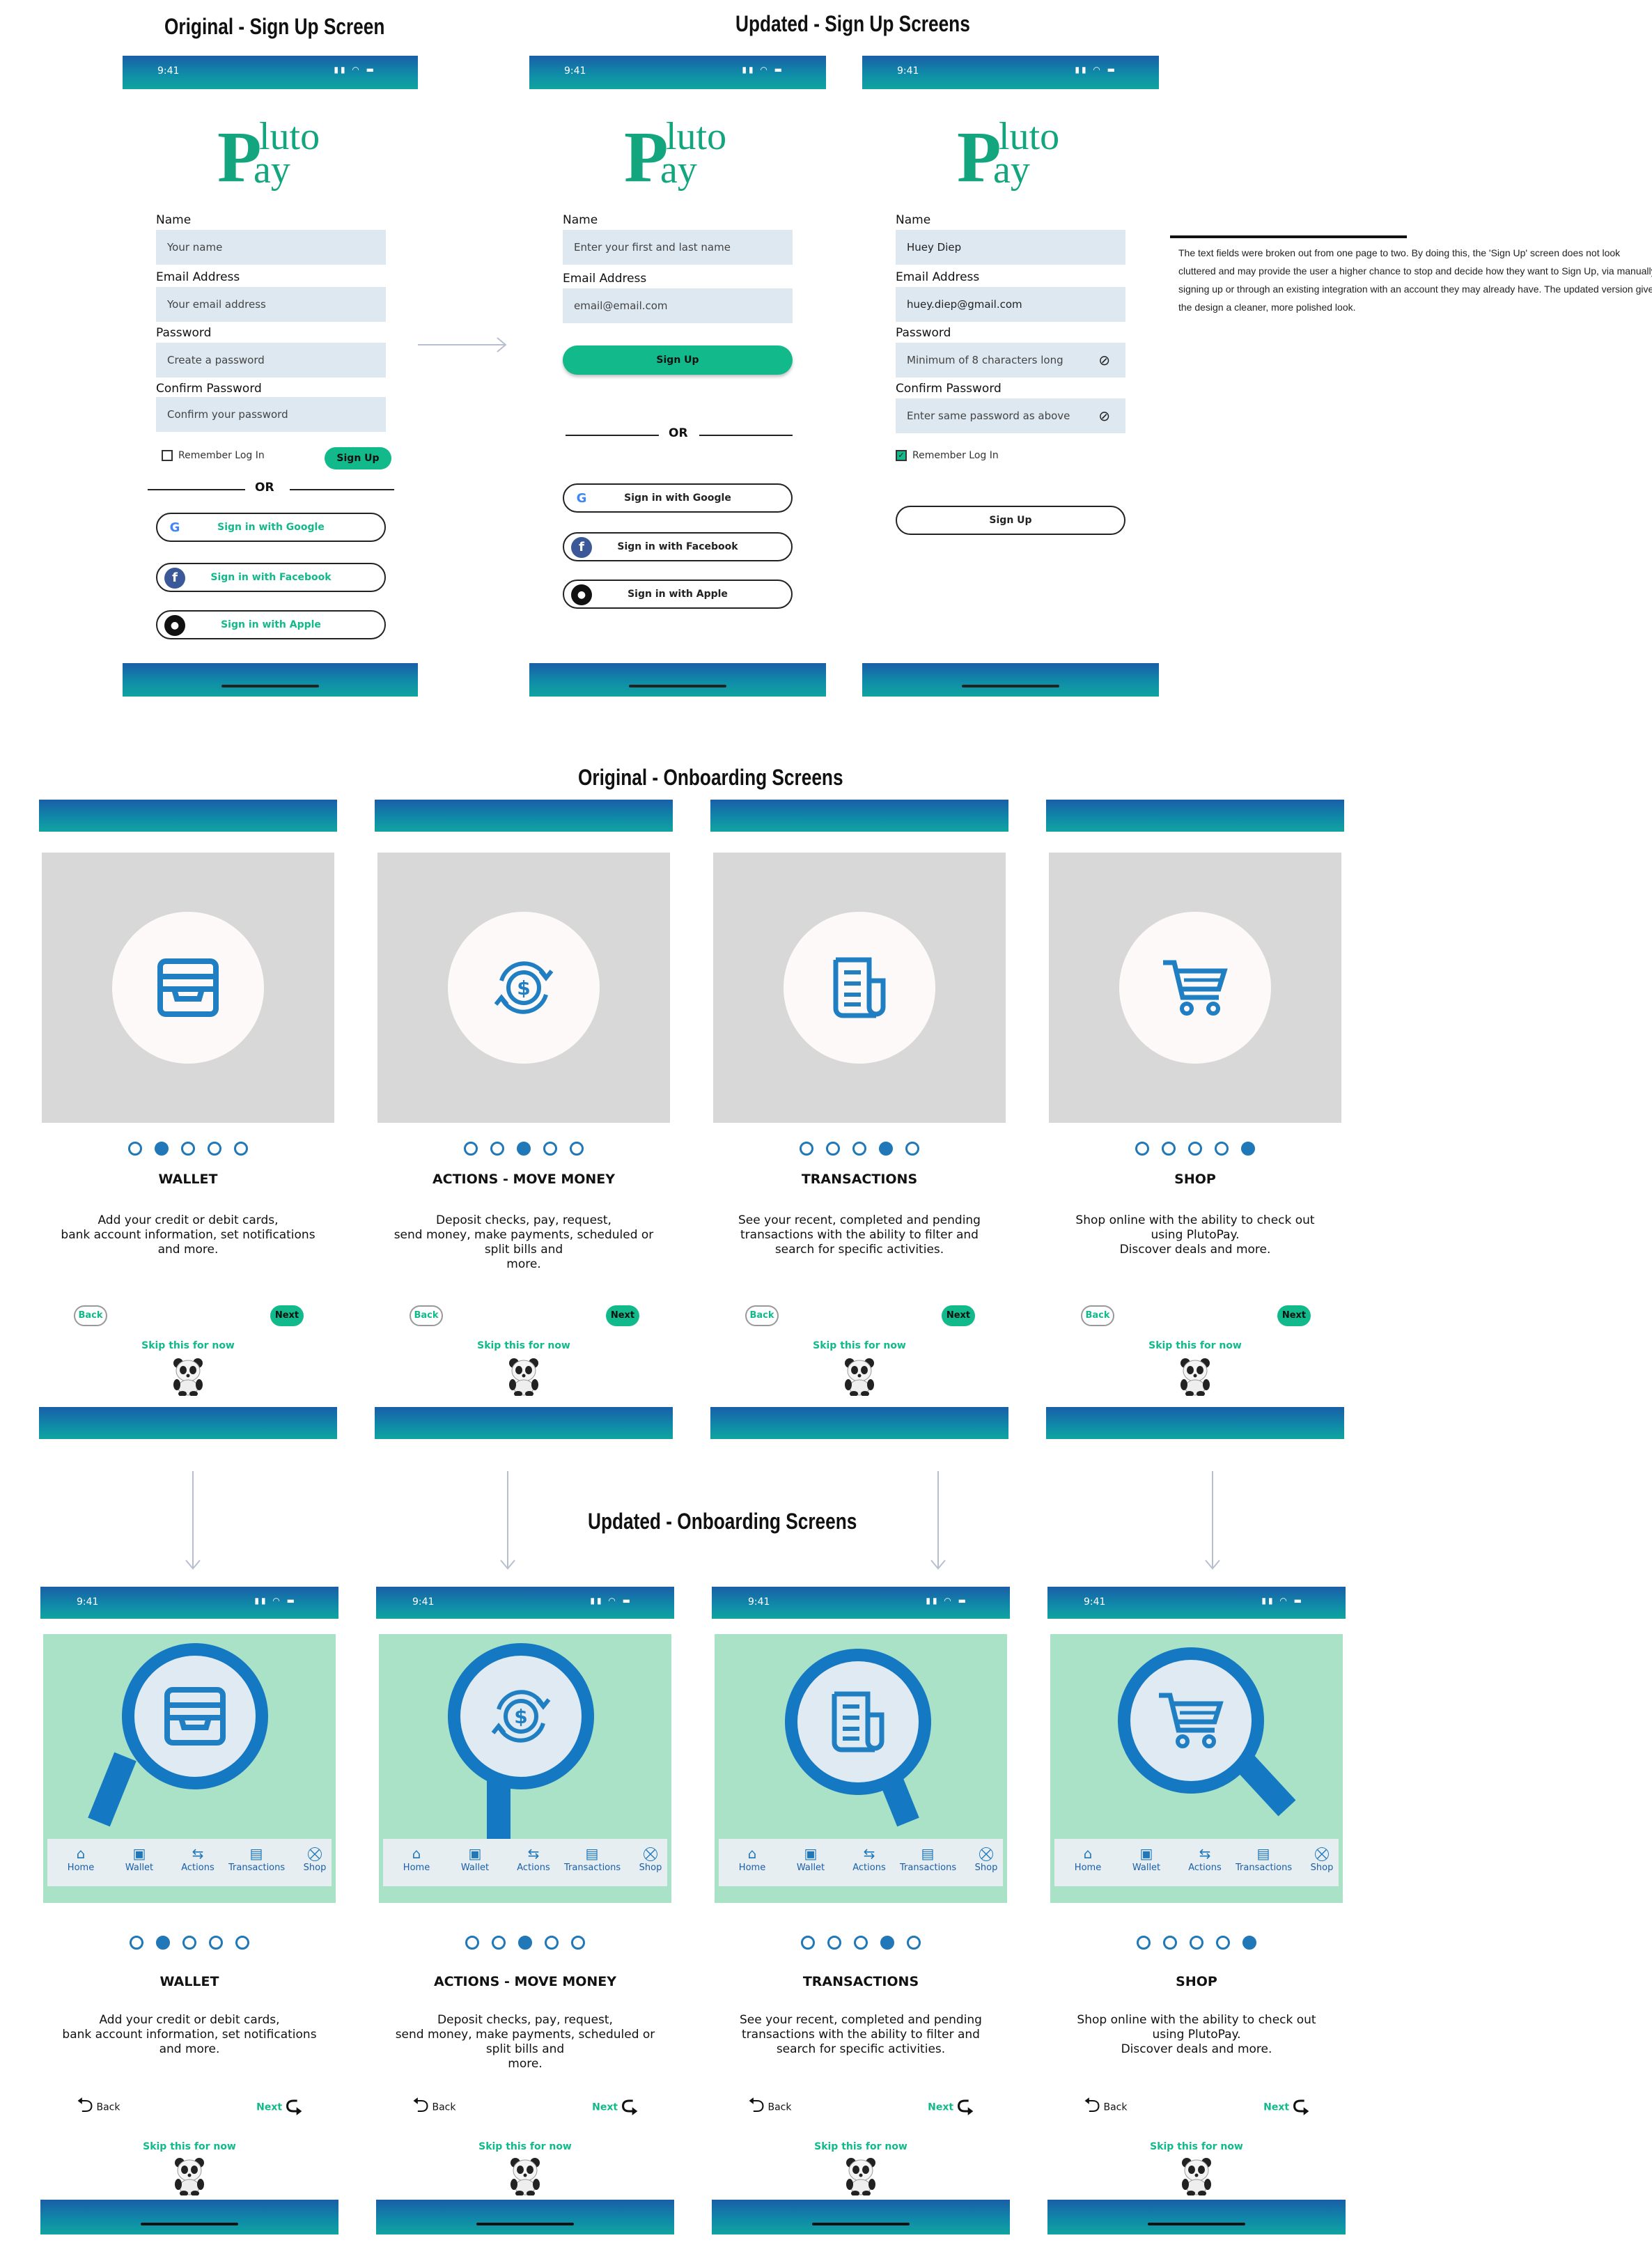 The width and height of the screenshot is (1652, 2254). I want to click on confirm-password-input: Enter same password as above ⊘, so click(1011, 415).